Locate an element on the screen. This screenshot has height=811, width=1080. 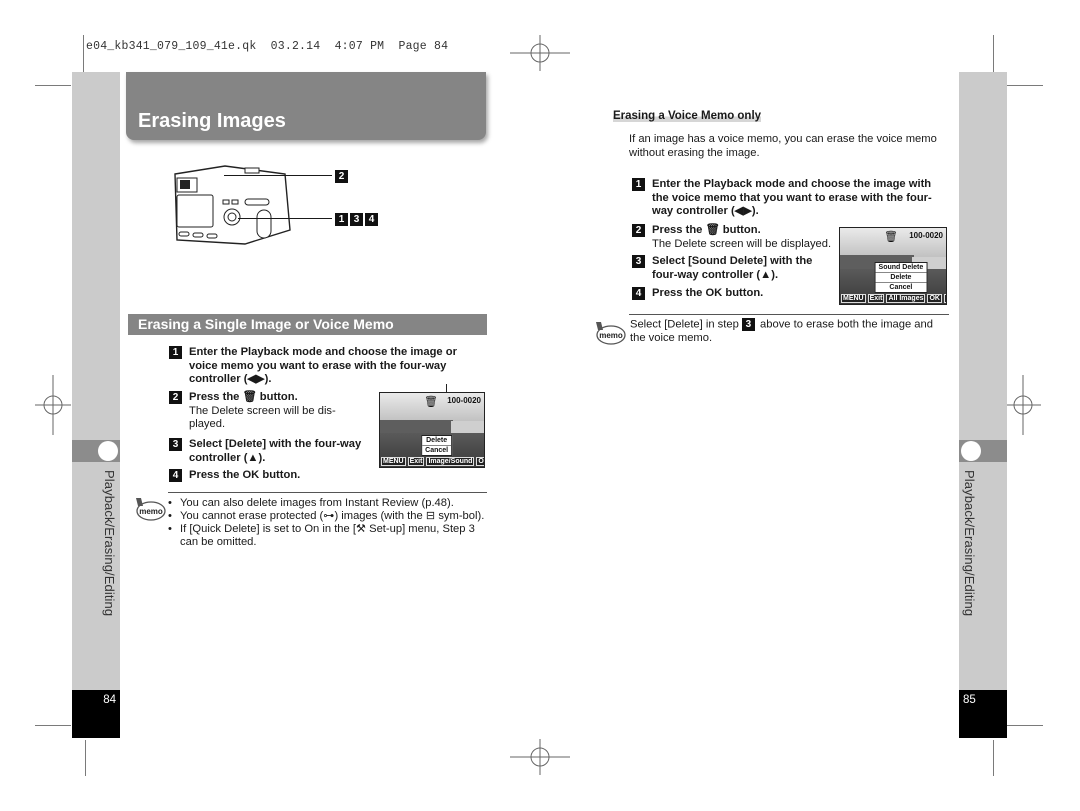
left-page-number: 84 is located at coordinates (96, 714).